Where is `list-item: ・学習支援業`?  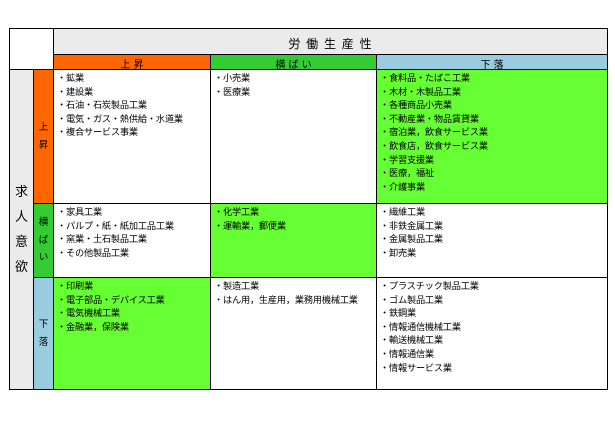 list-item: ・学習支援業 is located at coordinates (407, 160).